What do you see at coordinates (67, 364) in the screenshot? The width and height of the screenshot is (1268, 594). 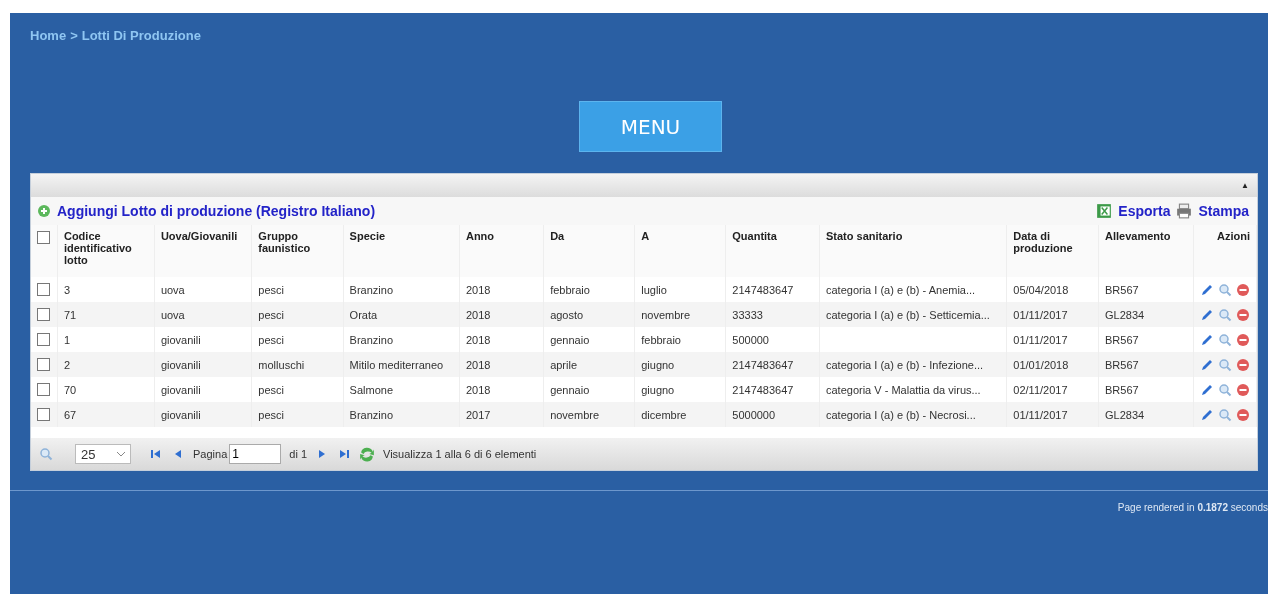 I see `table-cell: 2` at bounding box center [67, 364].